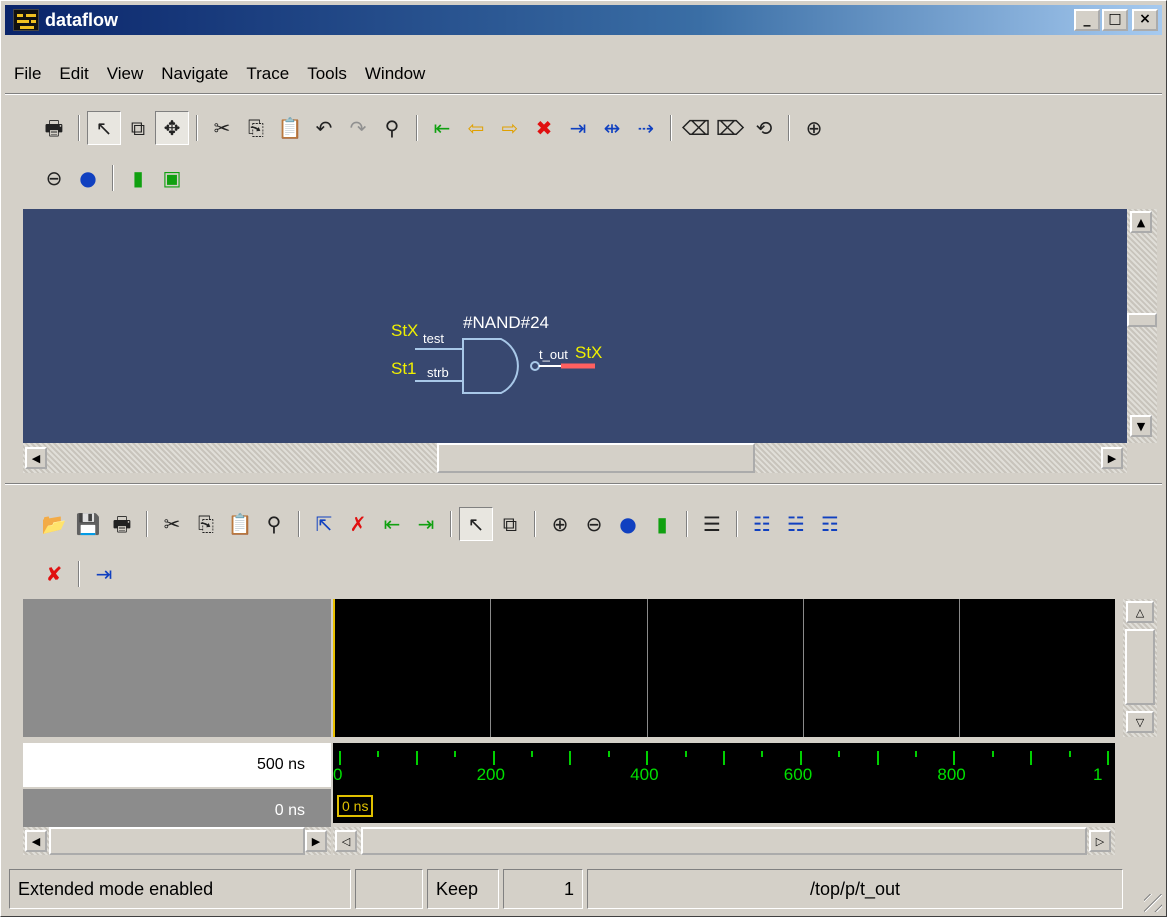  Describe the element at coordinates (553, 354) in the screenshot. I see `output-name: t_out` at that location.